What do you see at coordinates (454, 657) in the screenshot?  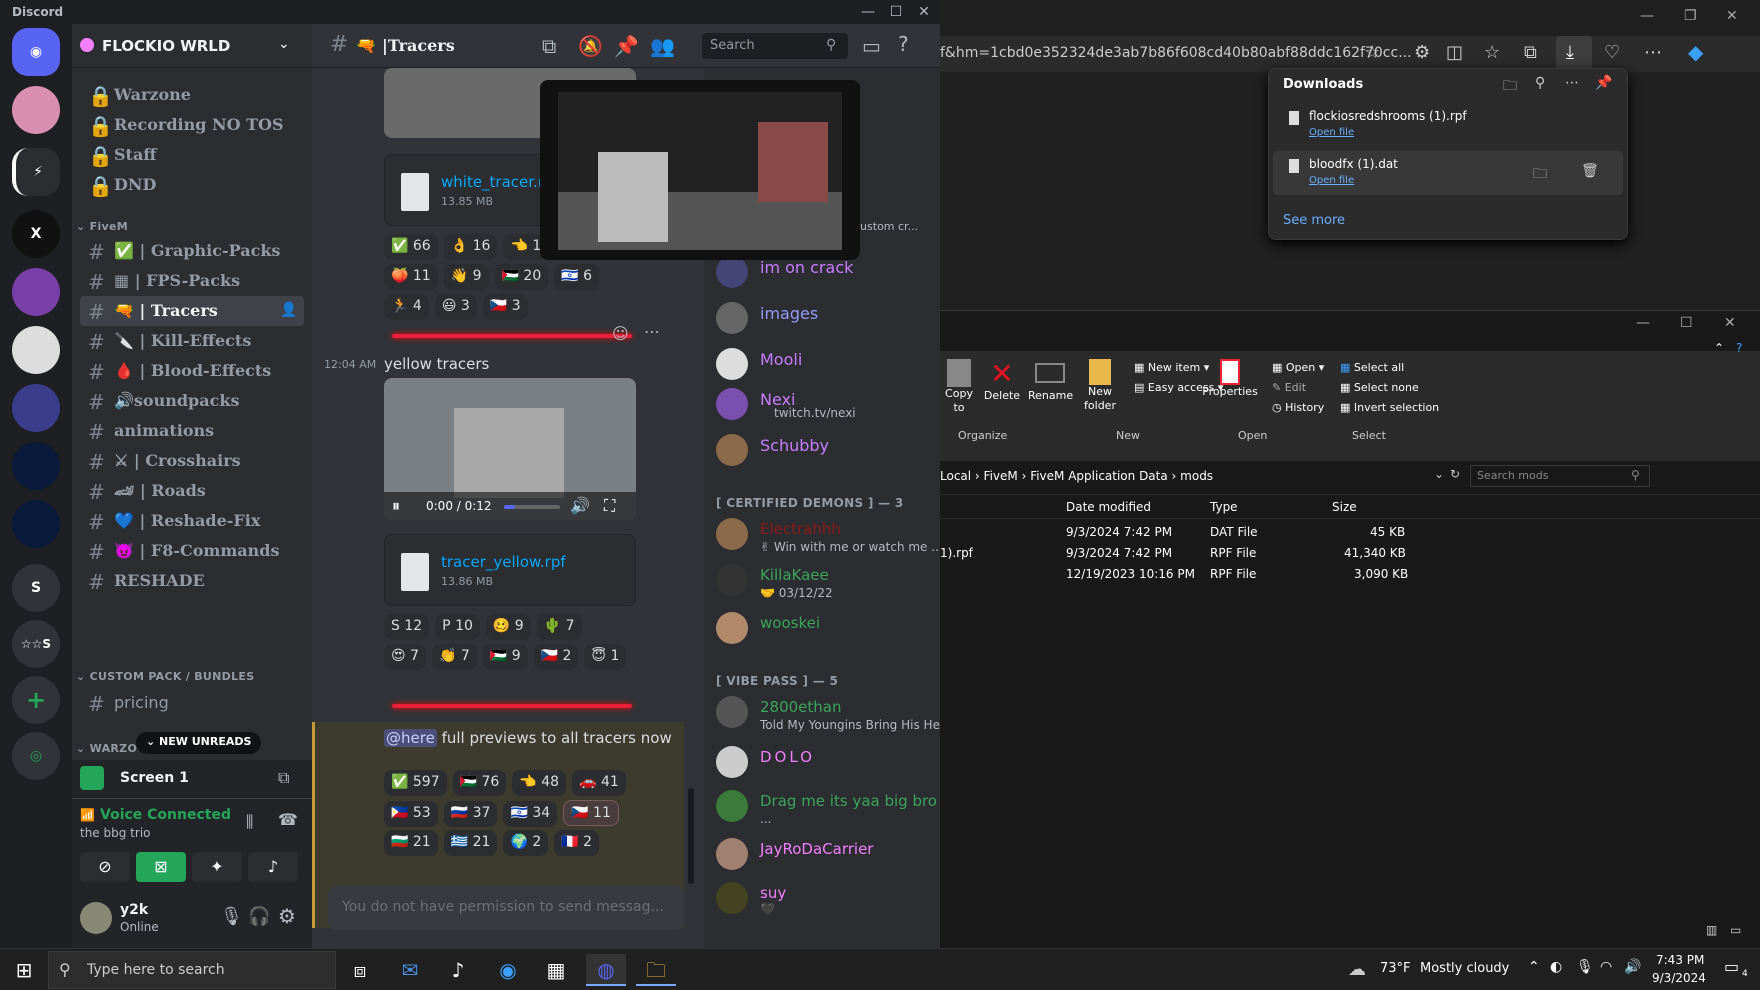 I see `reaction: 👏 7` at bounding box center [454, 657].